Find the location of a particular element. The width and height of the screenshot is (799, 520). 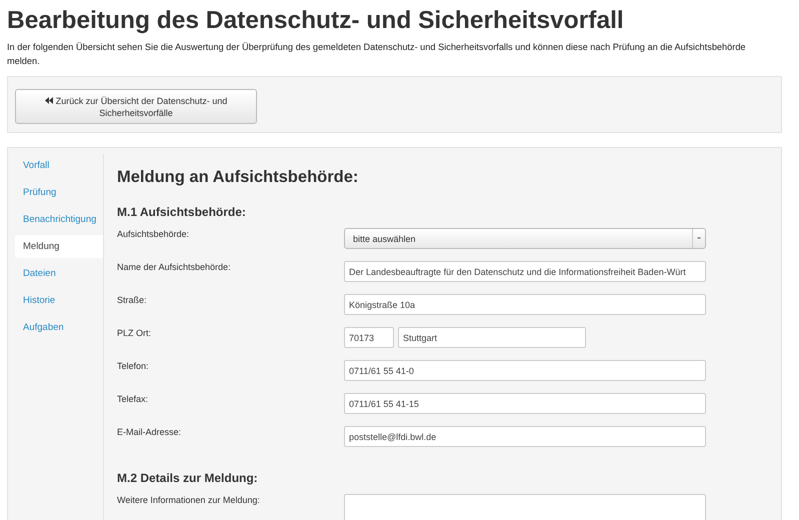

field-label: Weitere Informationen zur Meldung: is located at coordinates (189, 499).